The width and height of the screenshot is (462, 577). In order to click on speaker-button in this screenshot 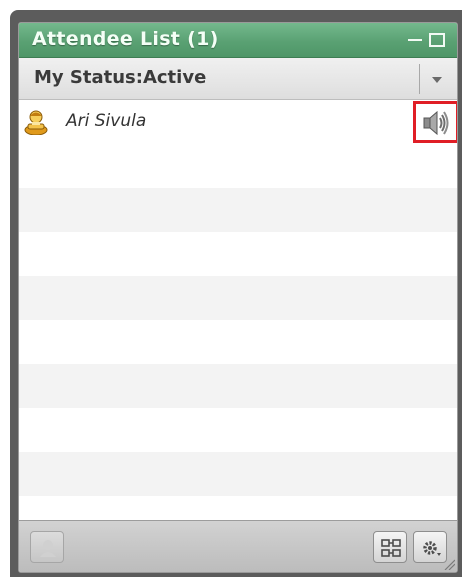, I will do `click(435, 122)`.